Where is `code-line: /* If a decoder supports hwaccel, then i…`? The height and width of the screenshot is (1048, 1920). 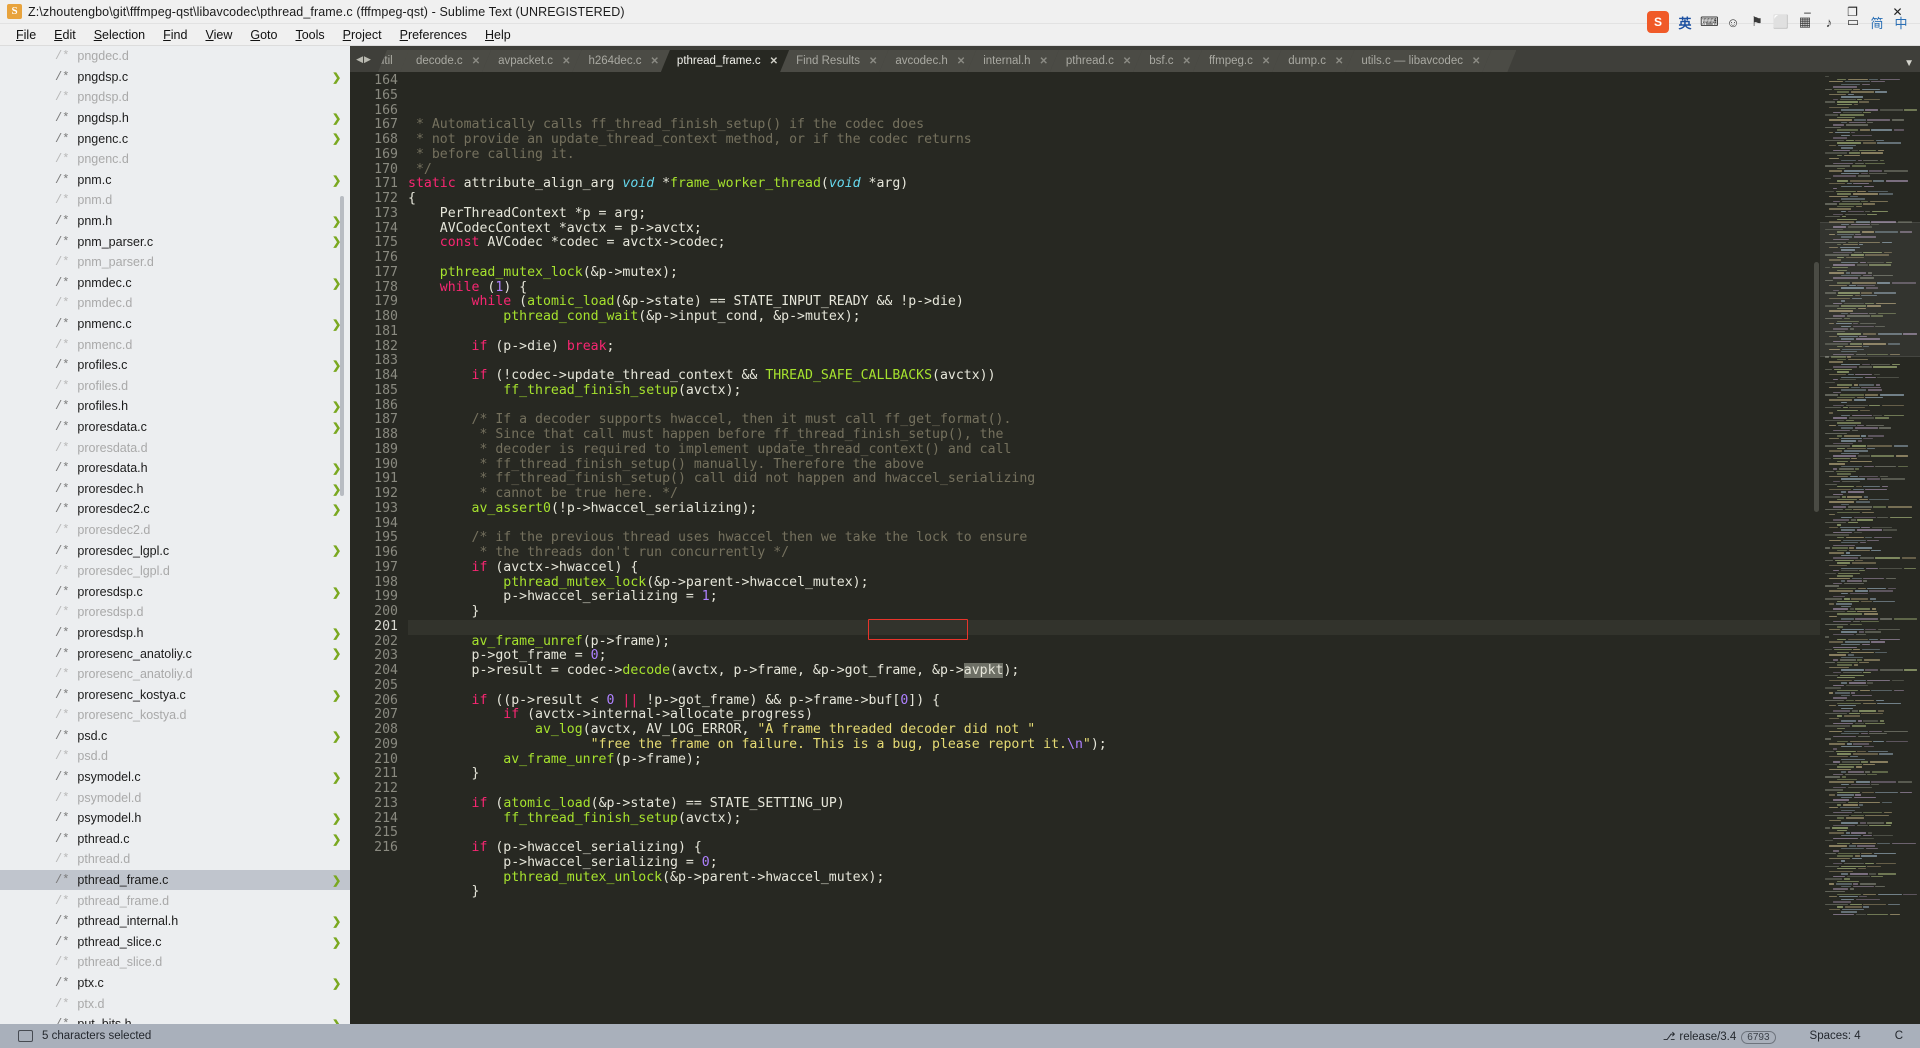
code-line: /* If a decoder supports hwaccel, then i… is located at coordinates (1114, 420).